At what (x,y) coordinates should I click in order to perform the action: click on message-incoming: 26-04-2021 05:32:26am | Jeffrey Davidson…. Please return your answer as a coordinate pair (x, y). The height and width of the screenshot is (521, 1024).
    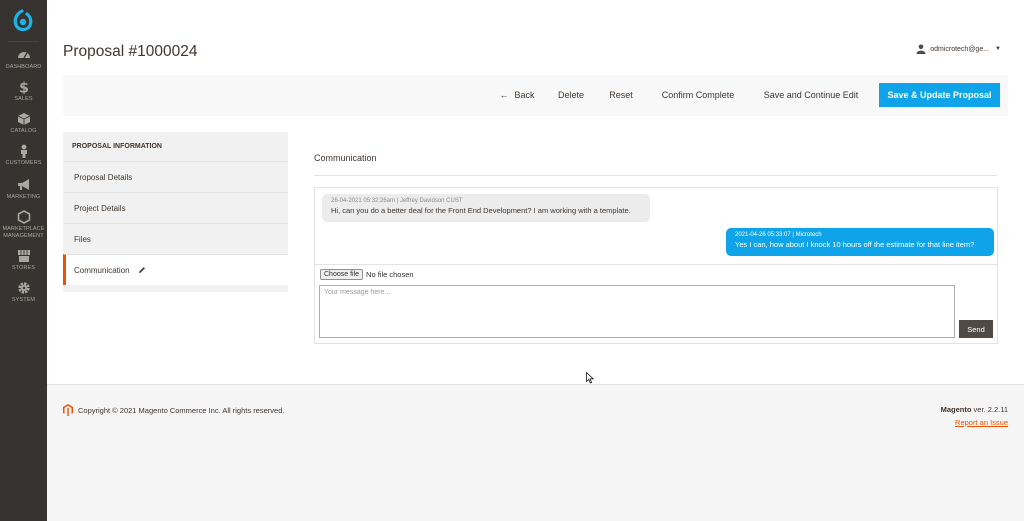
    Looking at the image, I should click on (486, 208).